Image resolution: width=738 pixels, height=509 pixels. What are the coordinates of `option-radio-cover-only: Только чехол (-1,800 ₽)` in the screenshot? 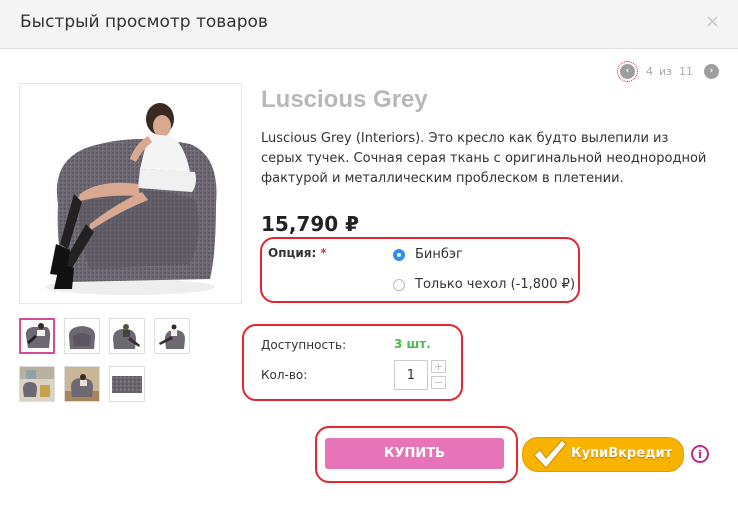 It's located at (484, 284).